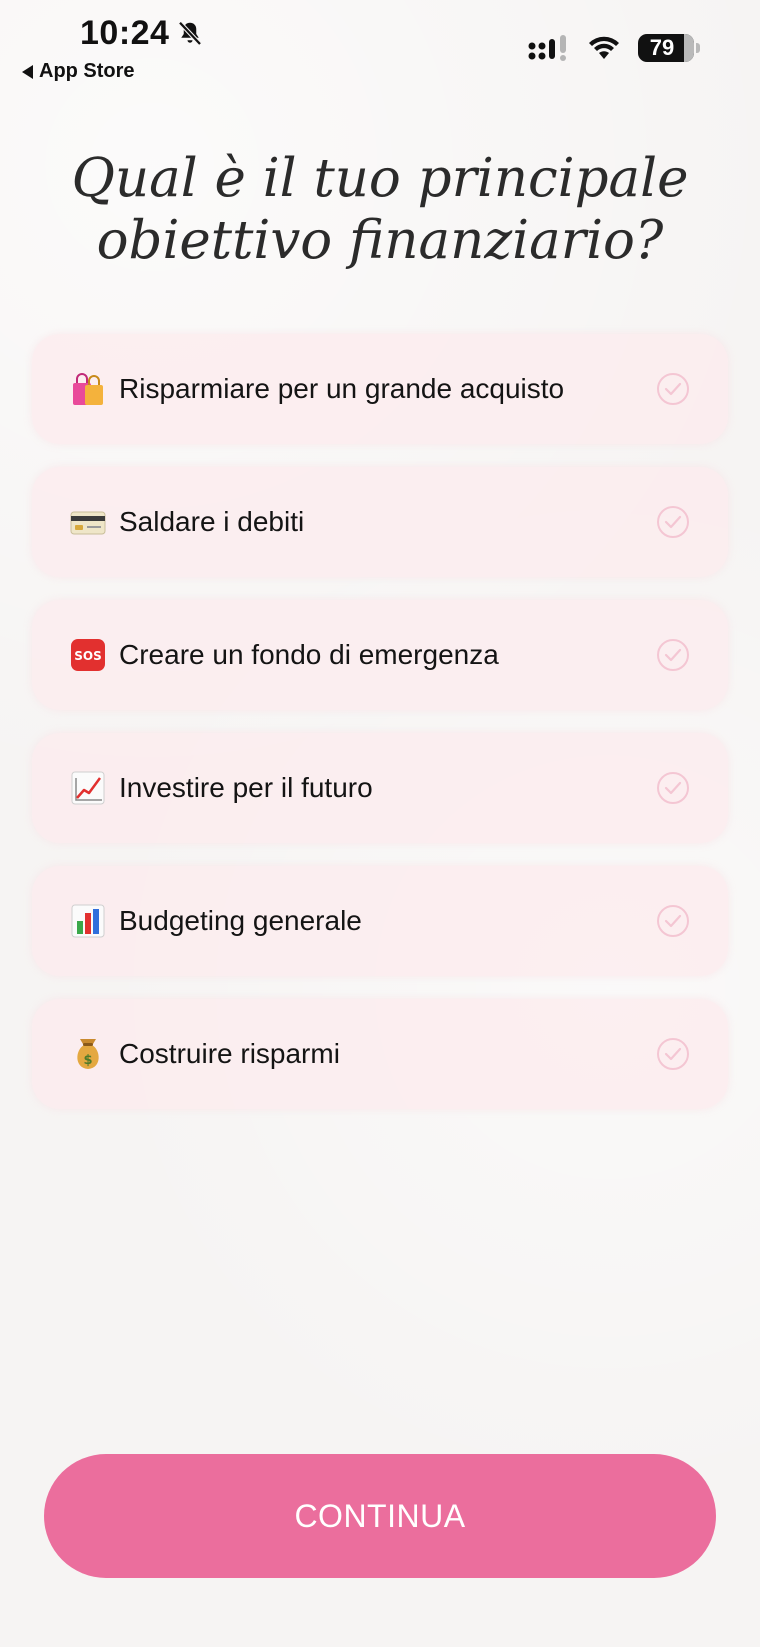 The width and height of the screenshot is (760, 1647). I want to click on clock-label: 10:24, so click(125, 33).